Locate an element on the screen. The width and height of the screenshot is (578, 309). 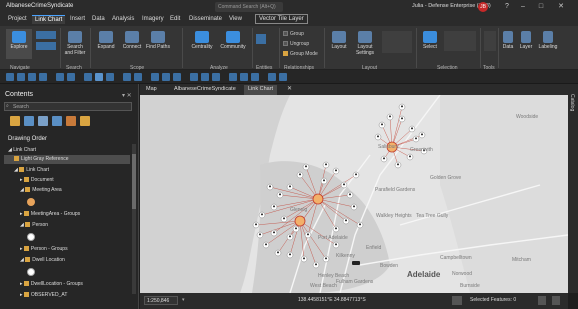
tree-item-meeting-area: ◢ Meeting Area is located at coordinates (41, 190).